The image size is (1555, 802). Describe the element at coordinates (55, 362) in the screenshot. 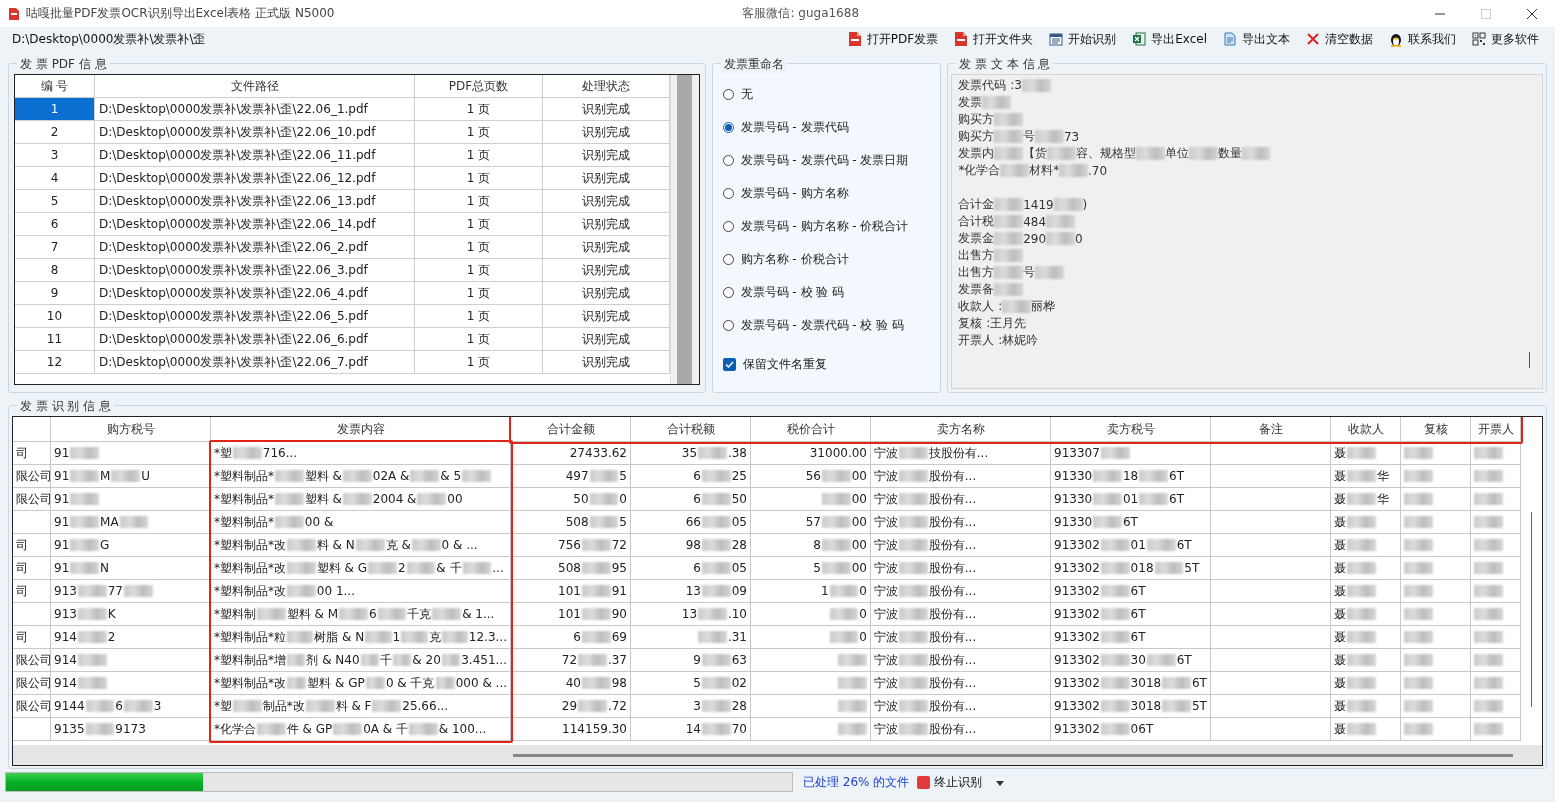

I see `table-cell: 12` at that location.